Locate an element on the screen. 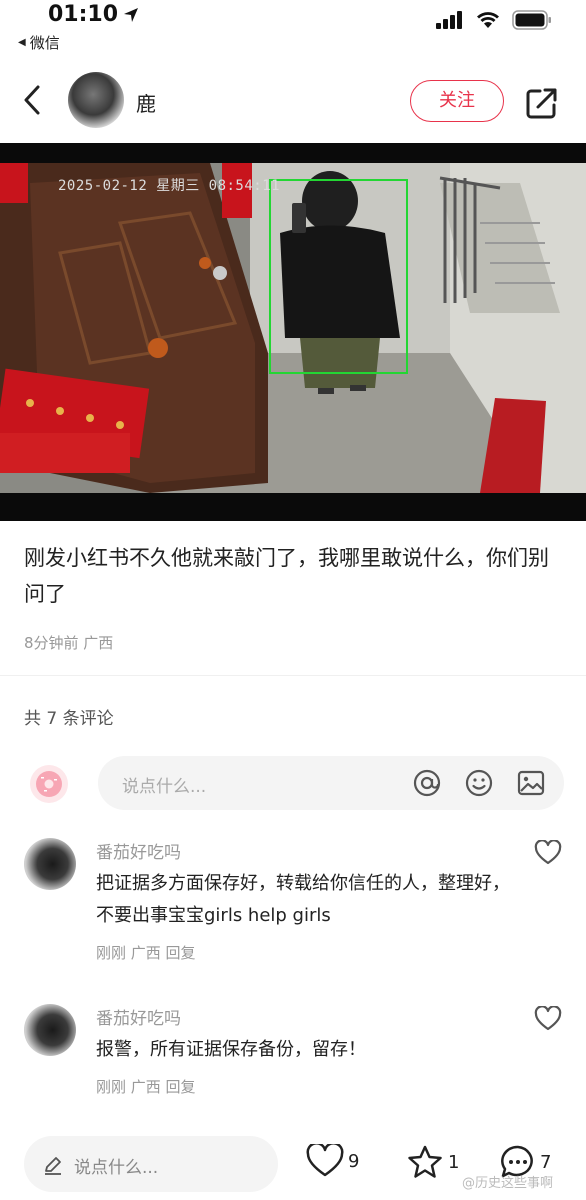  status-time: 01:10 is located at coordinates (83, 14).